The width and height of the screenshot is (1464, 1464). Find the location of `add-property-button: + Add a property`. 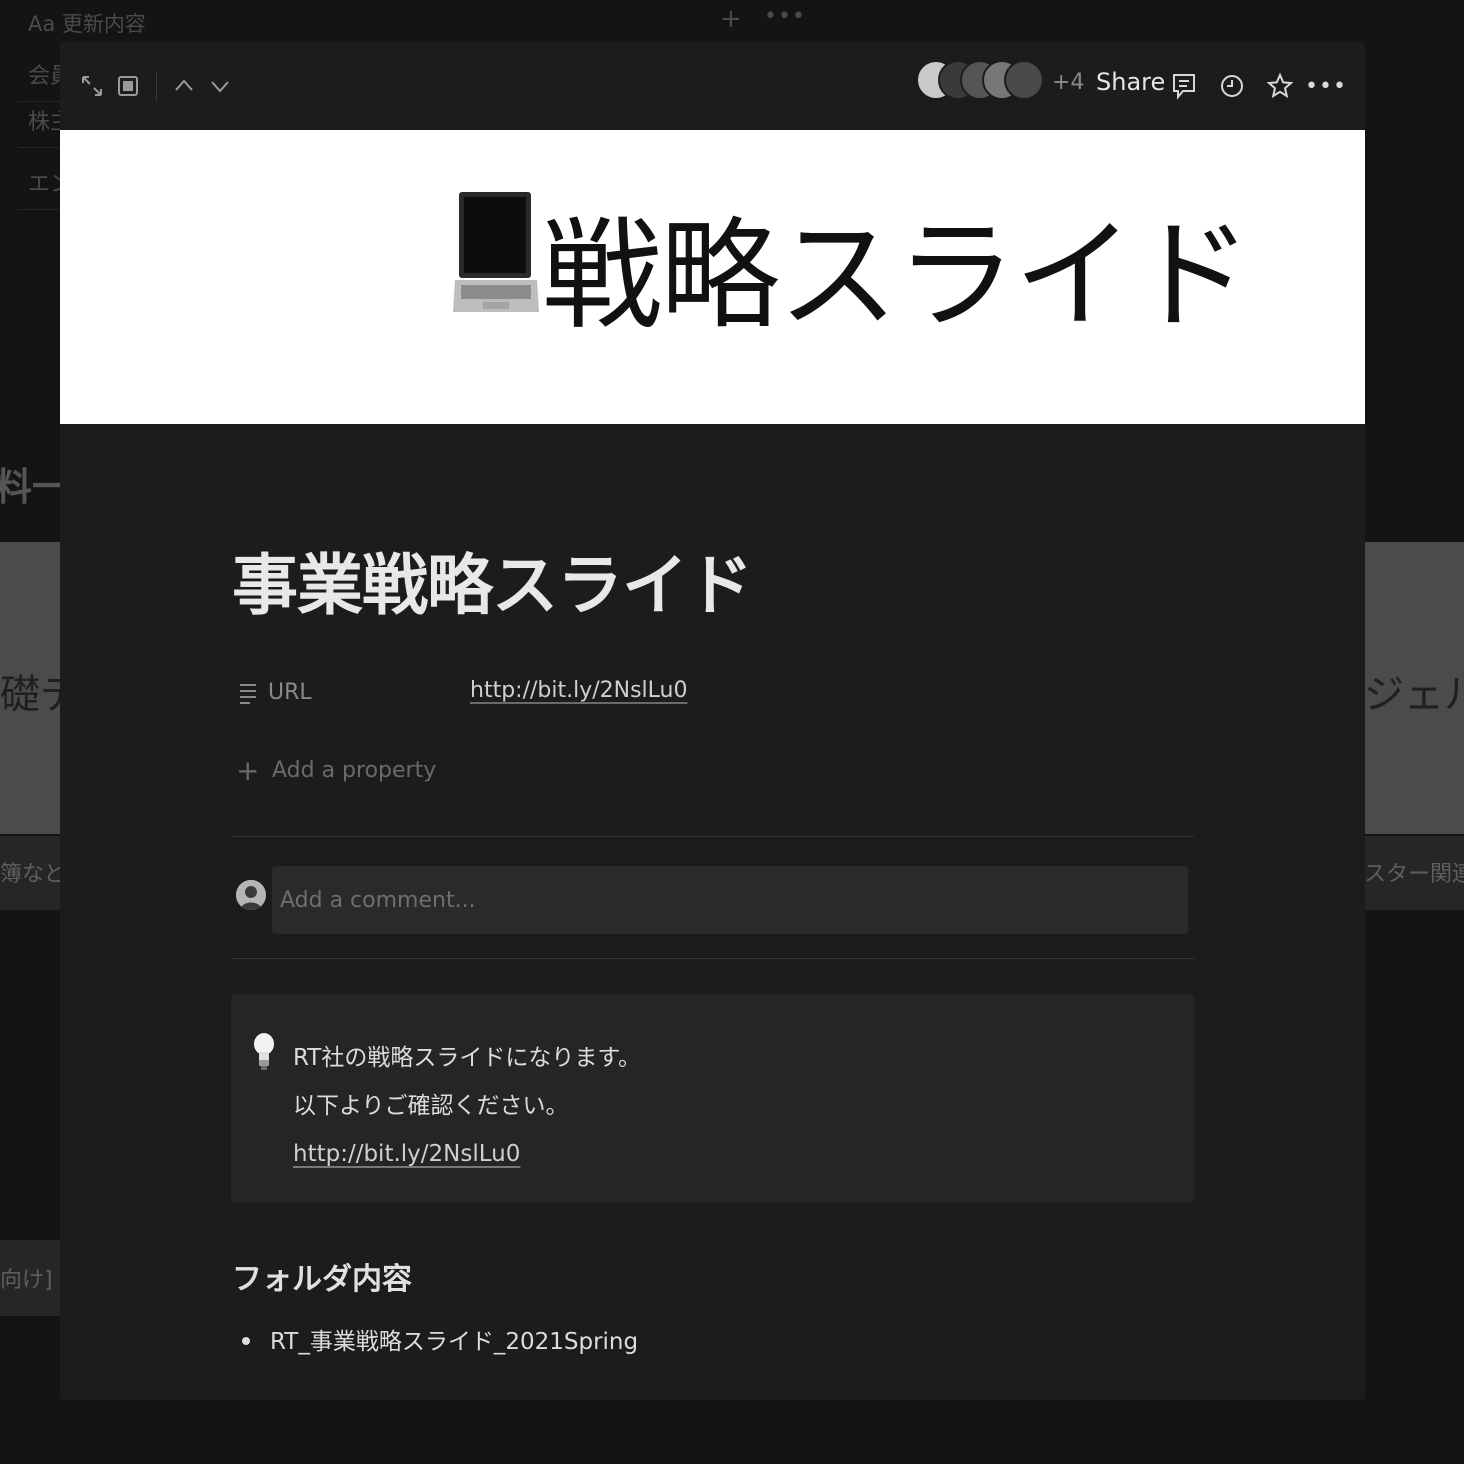

add-property-button: + Add a property is located at coordinates (382, 772).